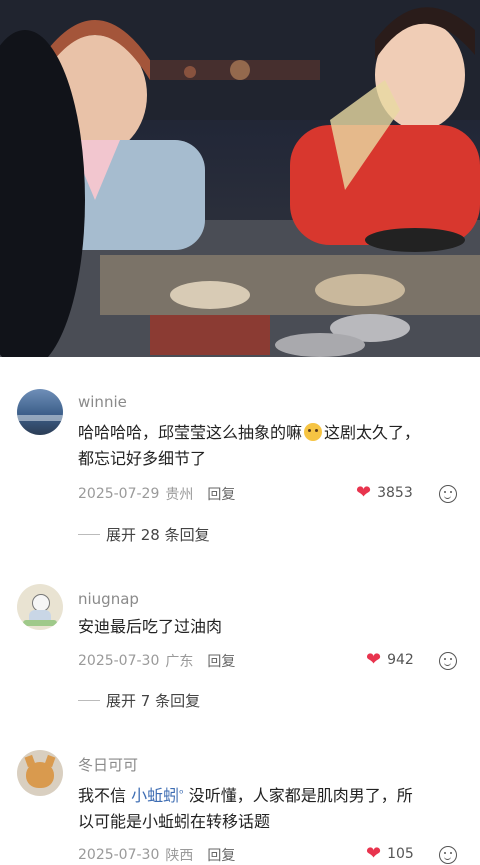 The height and width of the screenshot is (865, 480). What do you see at coordinates (372, 432) in the screenshot?
I see `comment-text-part: 这剧太久了，` at bounding box center [372, 432].